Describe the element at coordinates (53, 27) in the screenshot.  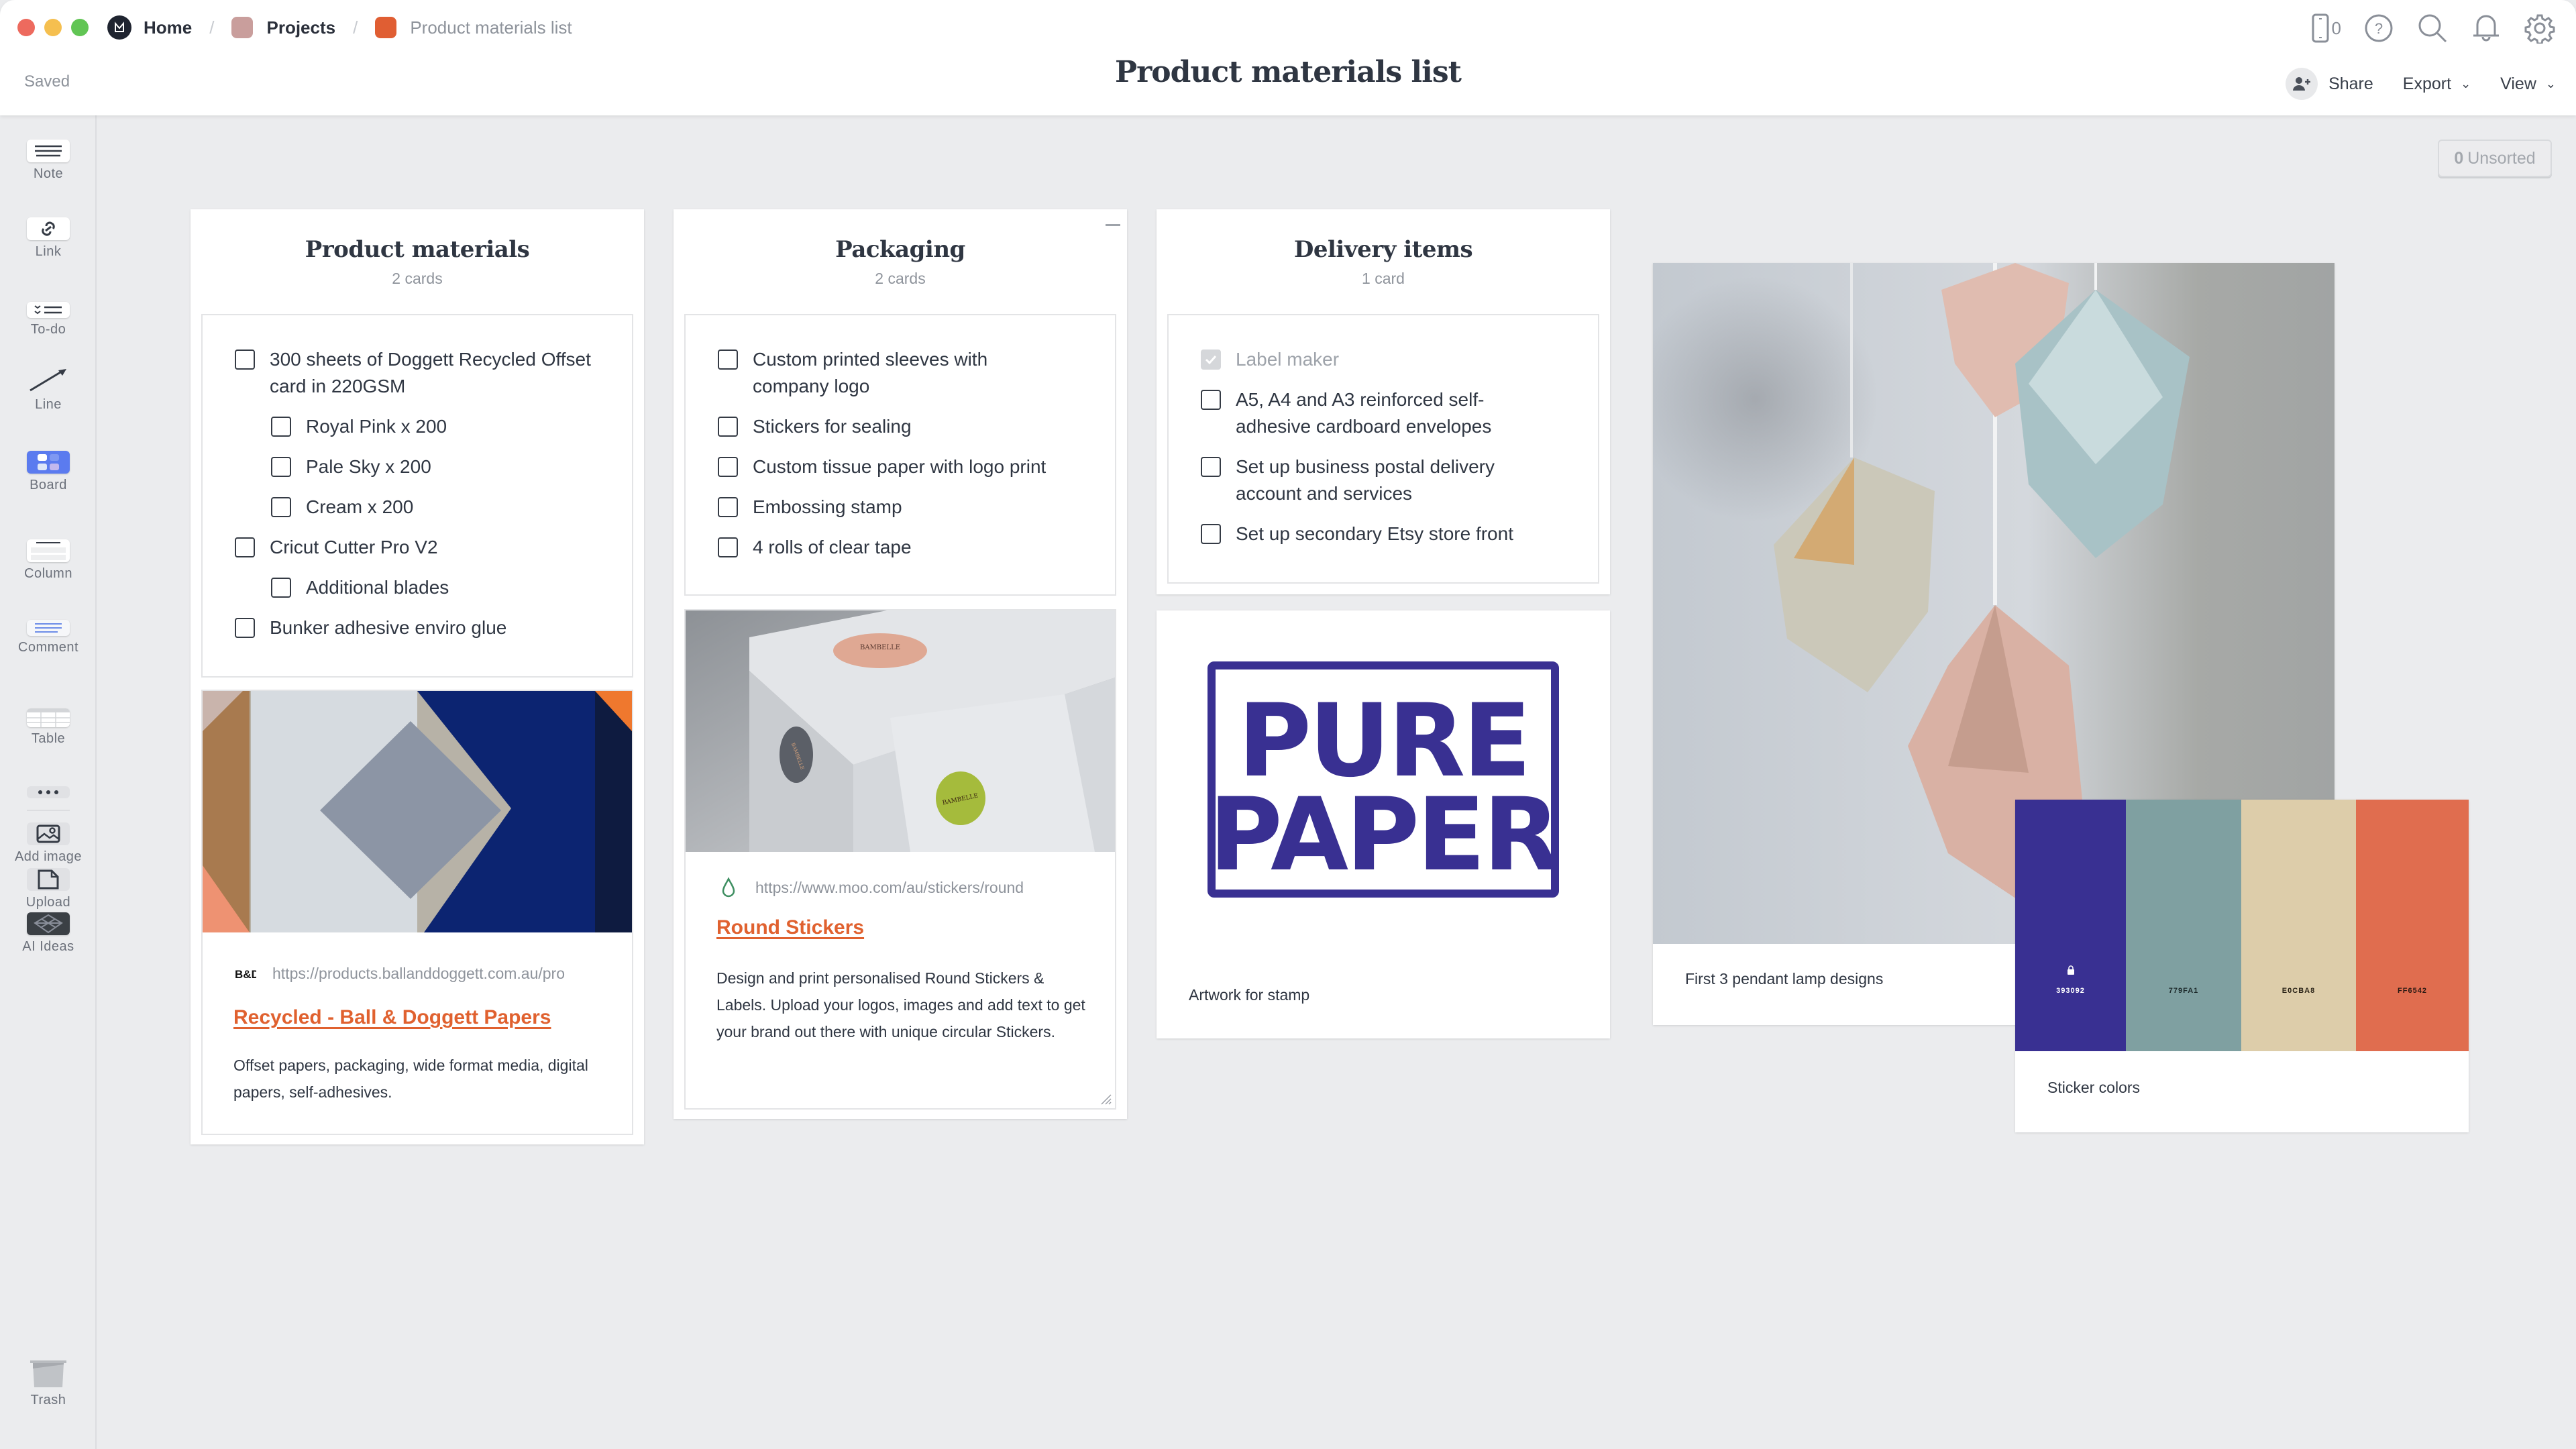
I see `window-minimize-button` at that location.